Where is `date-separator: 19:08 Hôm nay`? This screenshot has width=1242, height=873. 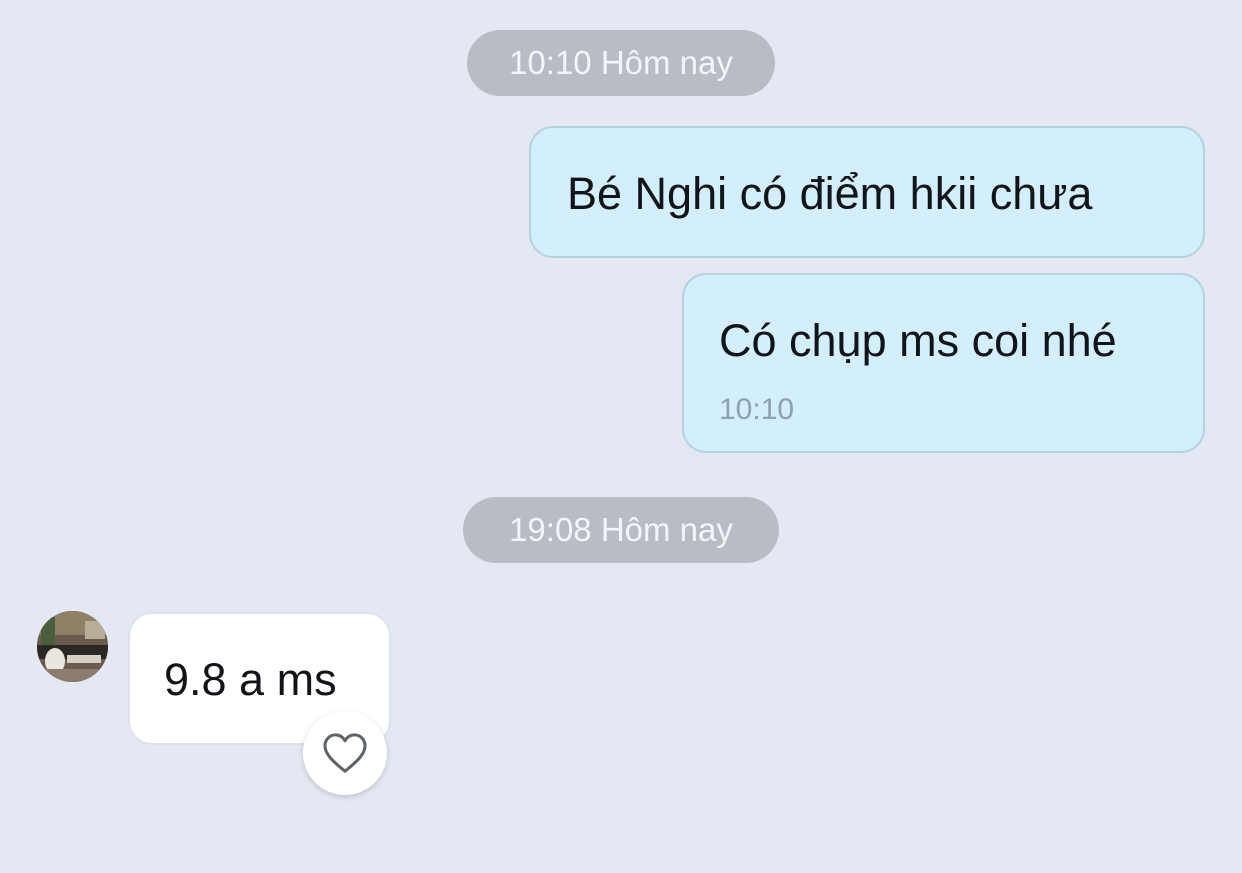 date-separator: 19:08 Hôm nay is located at coordinates (621, 530).